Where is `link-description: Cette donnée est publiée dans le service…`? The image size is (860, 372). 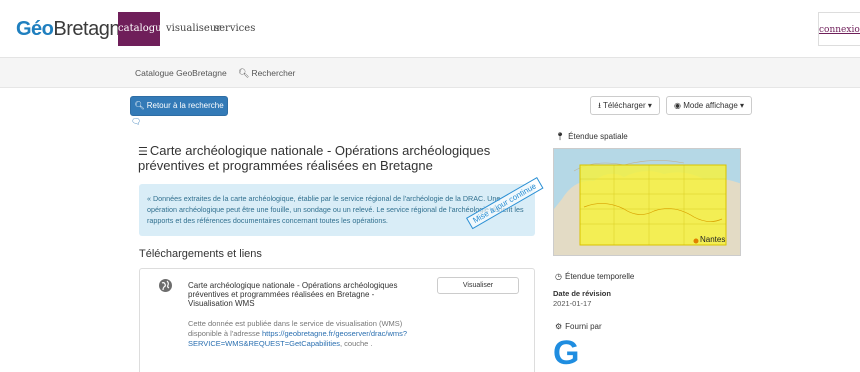
link-description: Cette donnée est publiée dans le service… is located at coordinates (303, 334).